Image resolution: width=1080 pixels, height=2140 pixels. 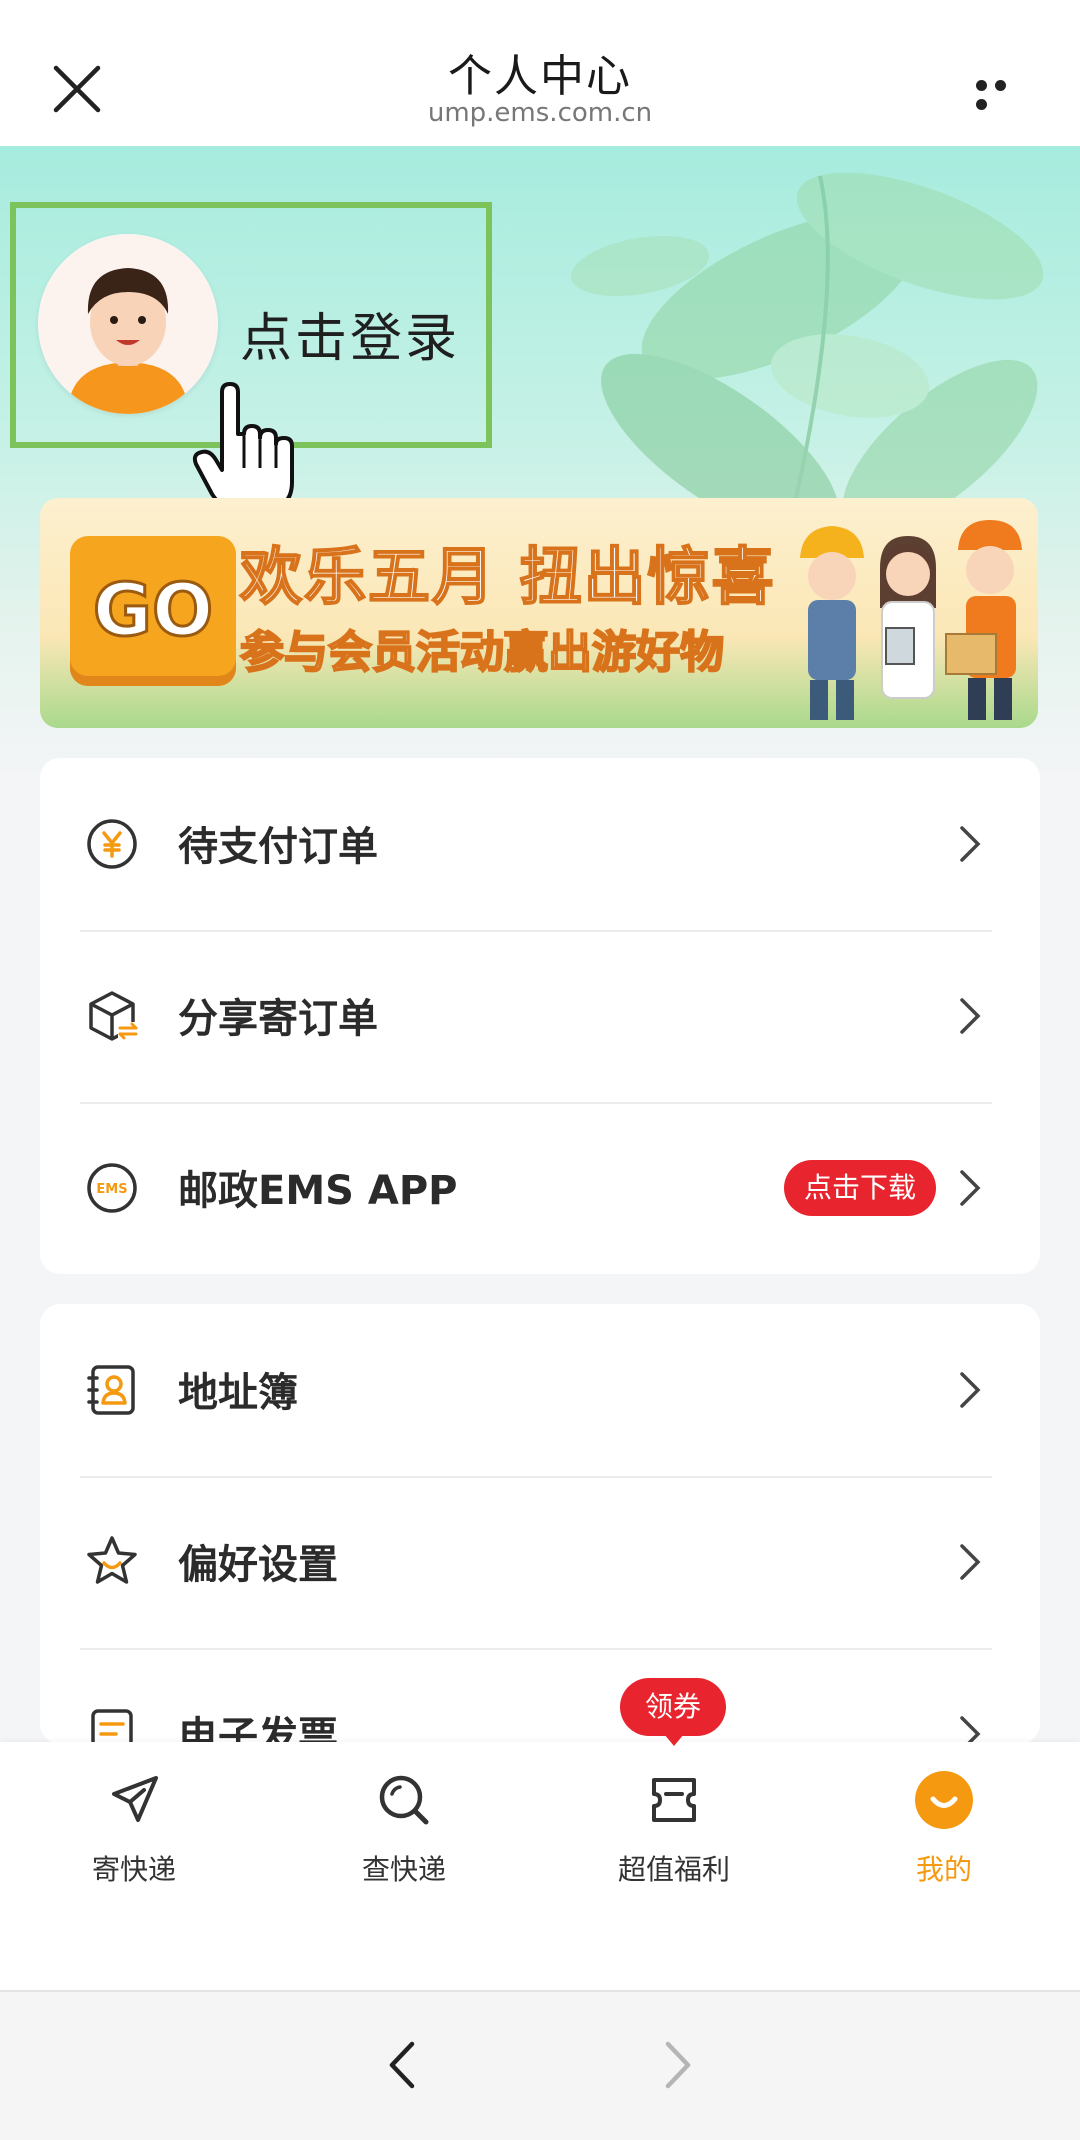 I want to click on banner-subtitle: 参与会员活动赢出游好物, so click(x=482, y=652).